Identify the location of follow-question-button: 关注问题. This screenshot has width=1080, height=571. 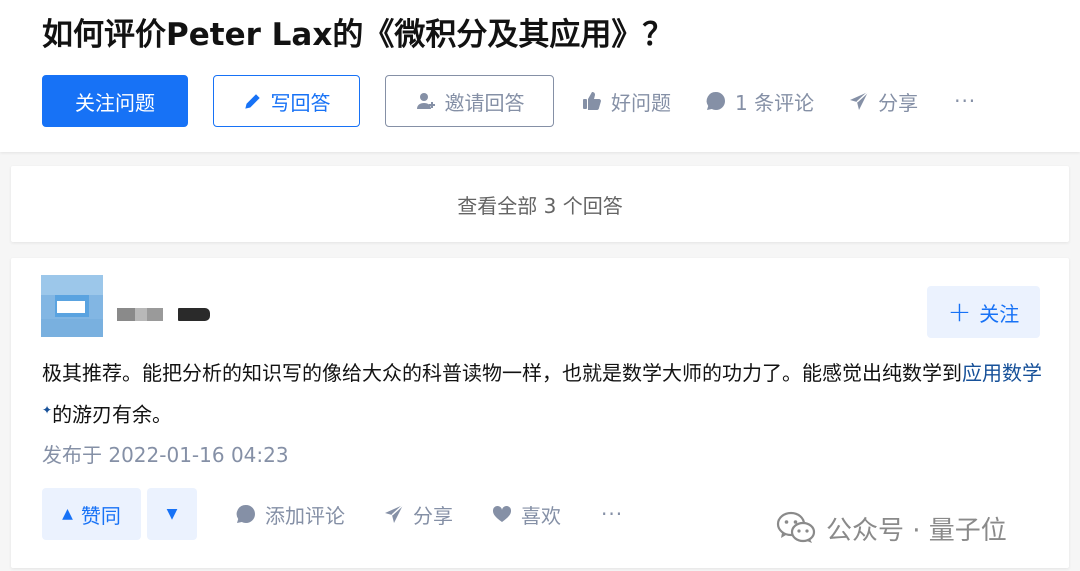
(115, 101).